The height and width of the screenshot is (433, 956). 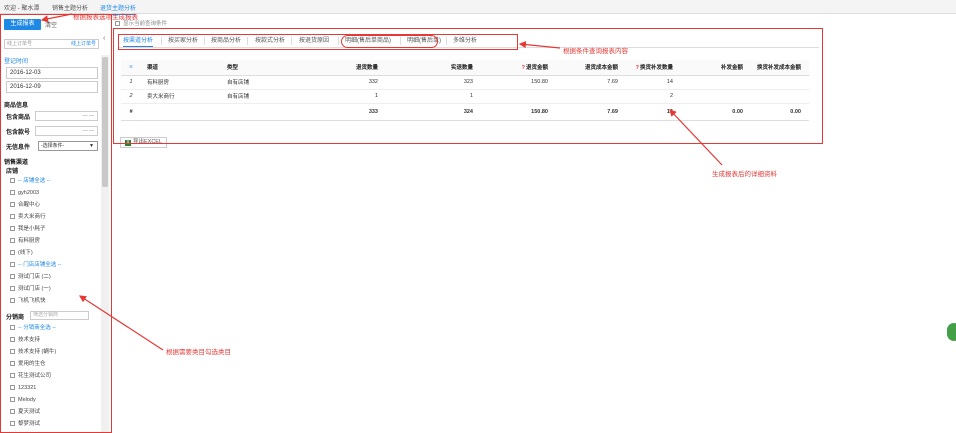 I want to click on tab-welcome: 欢迎 - 聚水潭, so click(x=21, y=7).